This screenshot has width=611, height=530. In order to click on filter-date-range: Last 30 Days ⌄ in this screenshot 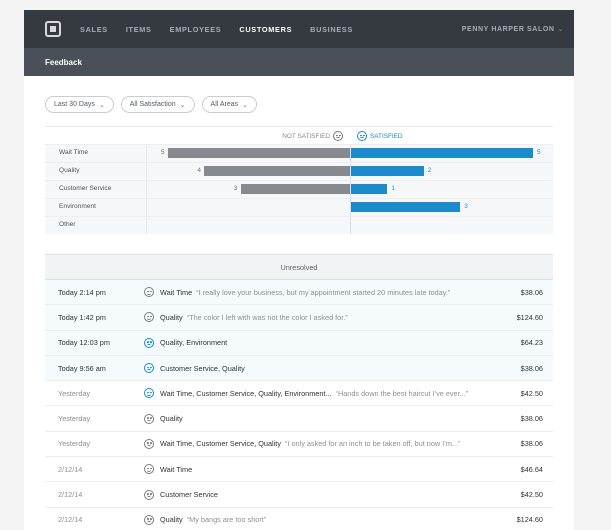, I will do `click(79, 104)`.